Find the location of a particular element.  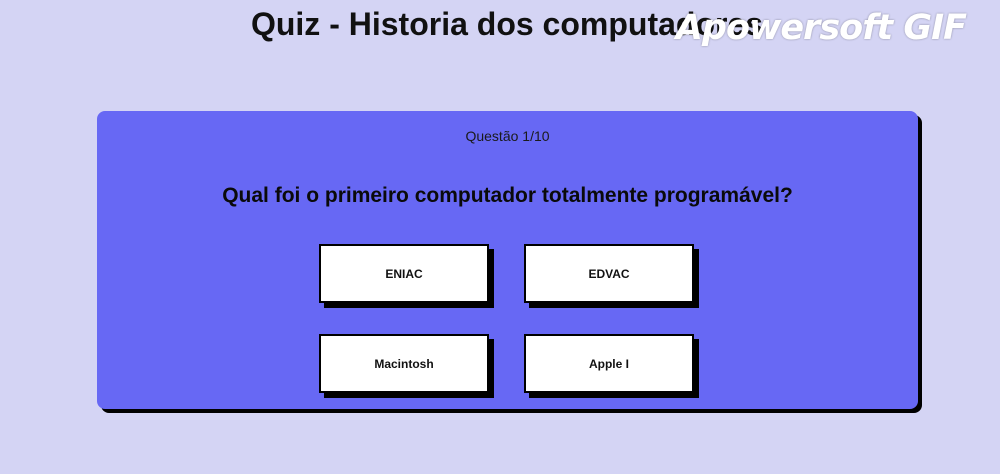

answer-button-apple-i: Apple I is located at coordinates (609, 363).